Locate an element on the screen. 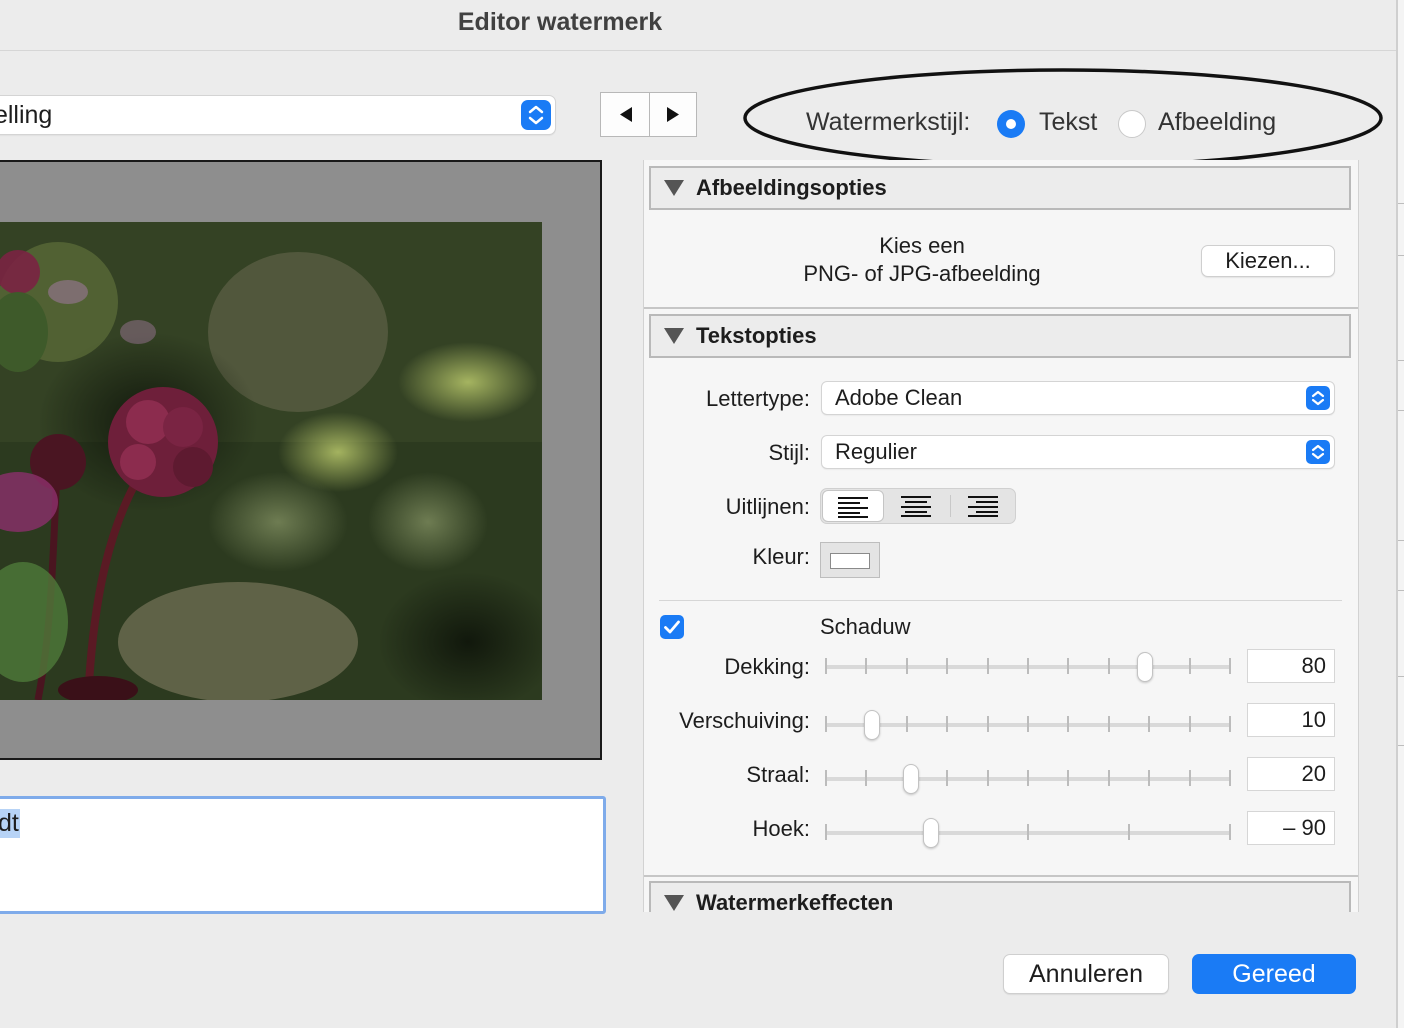 Image resolution: width=1404 pixels, height=1028 pixels. preview-nav-group is located at coordinates (648, 114).